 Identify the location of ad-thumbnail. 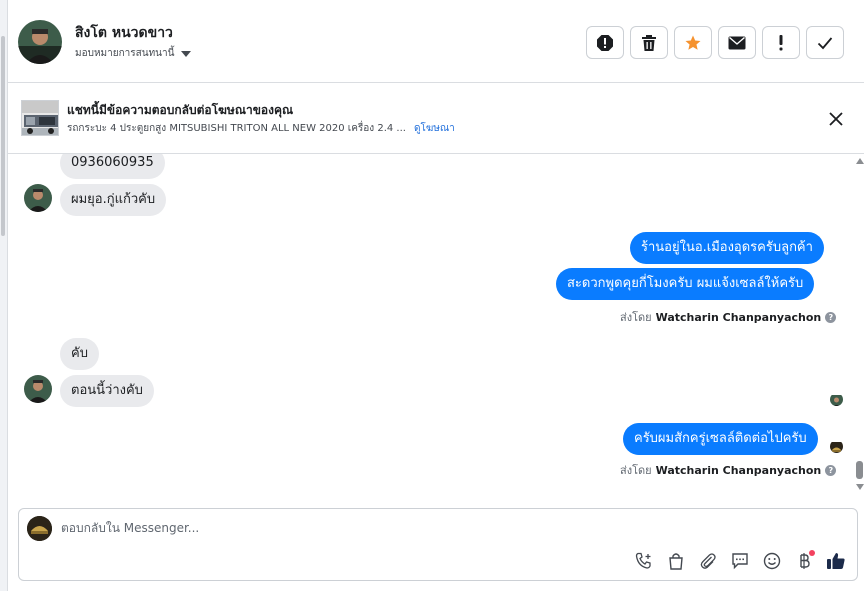
(40, 118).